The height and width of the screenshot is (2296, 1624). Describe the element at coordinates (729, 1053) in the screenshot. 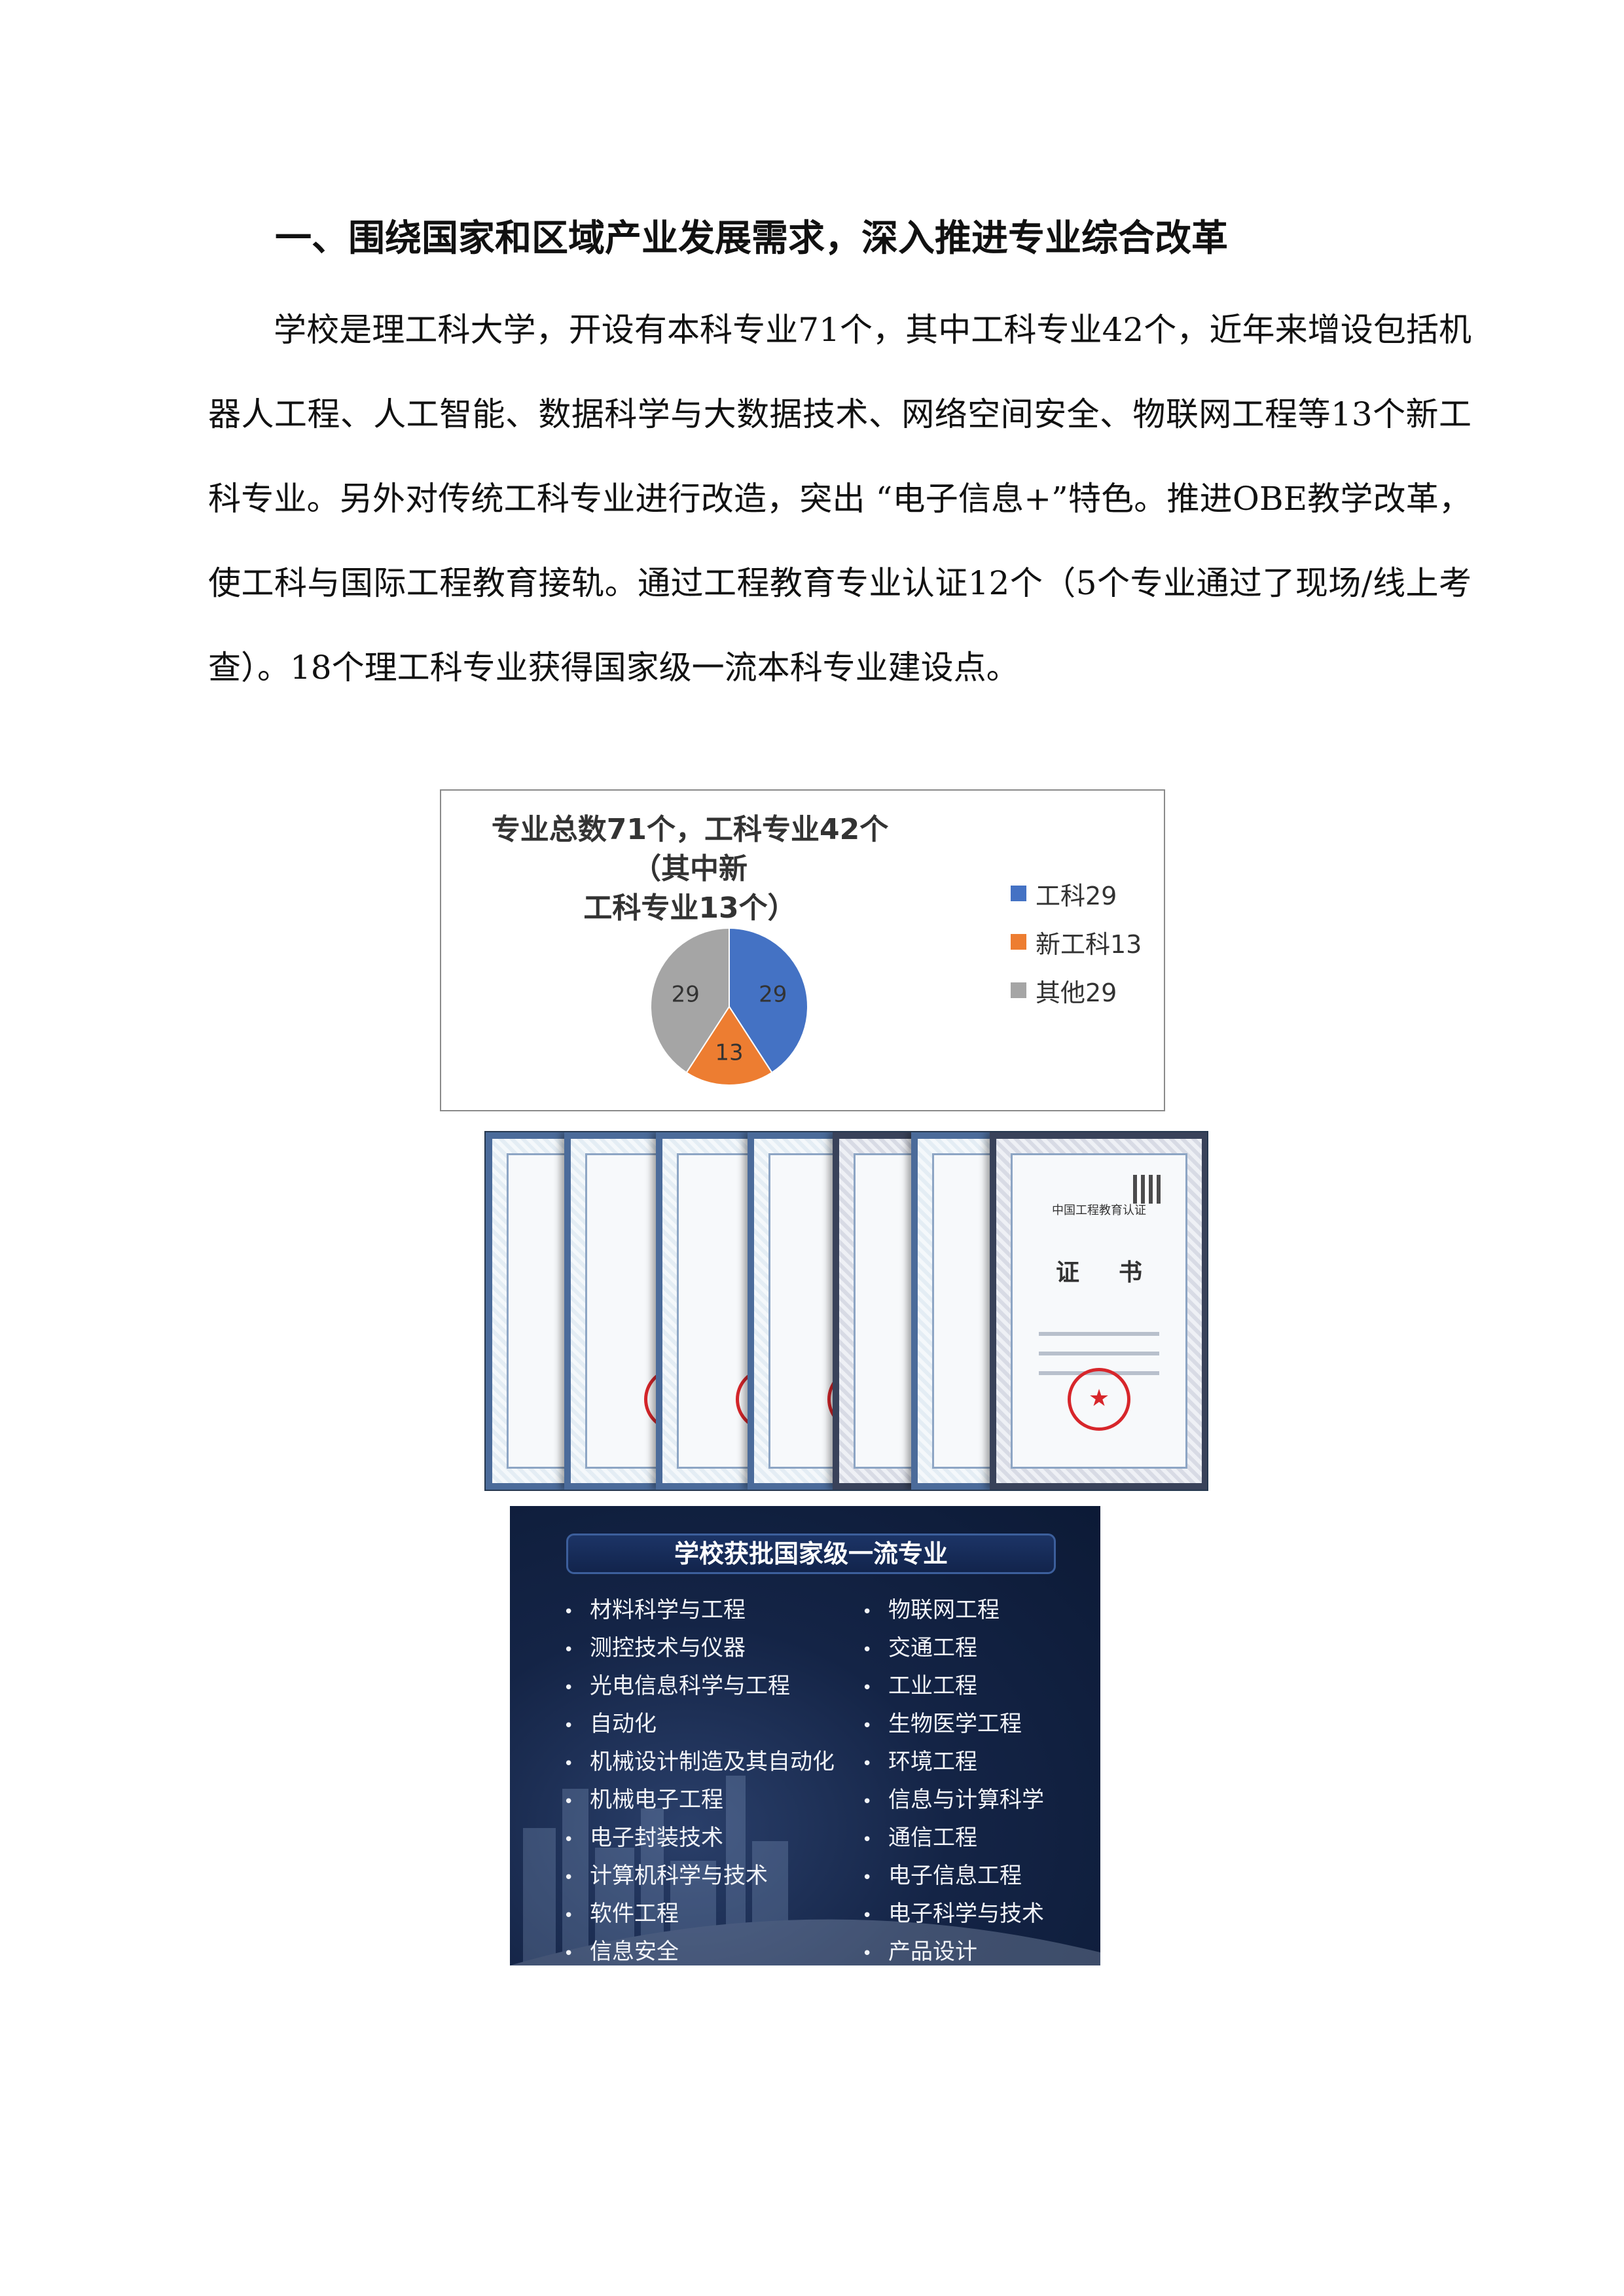

I see `pie-data-label-1: 13` at that location.